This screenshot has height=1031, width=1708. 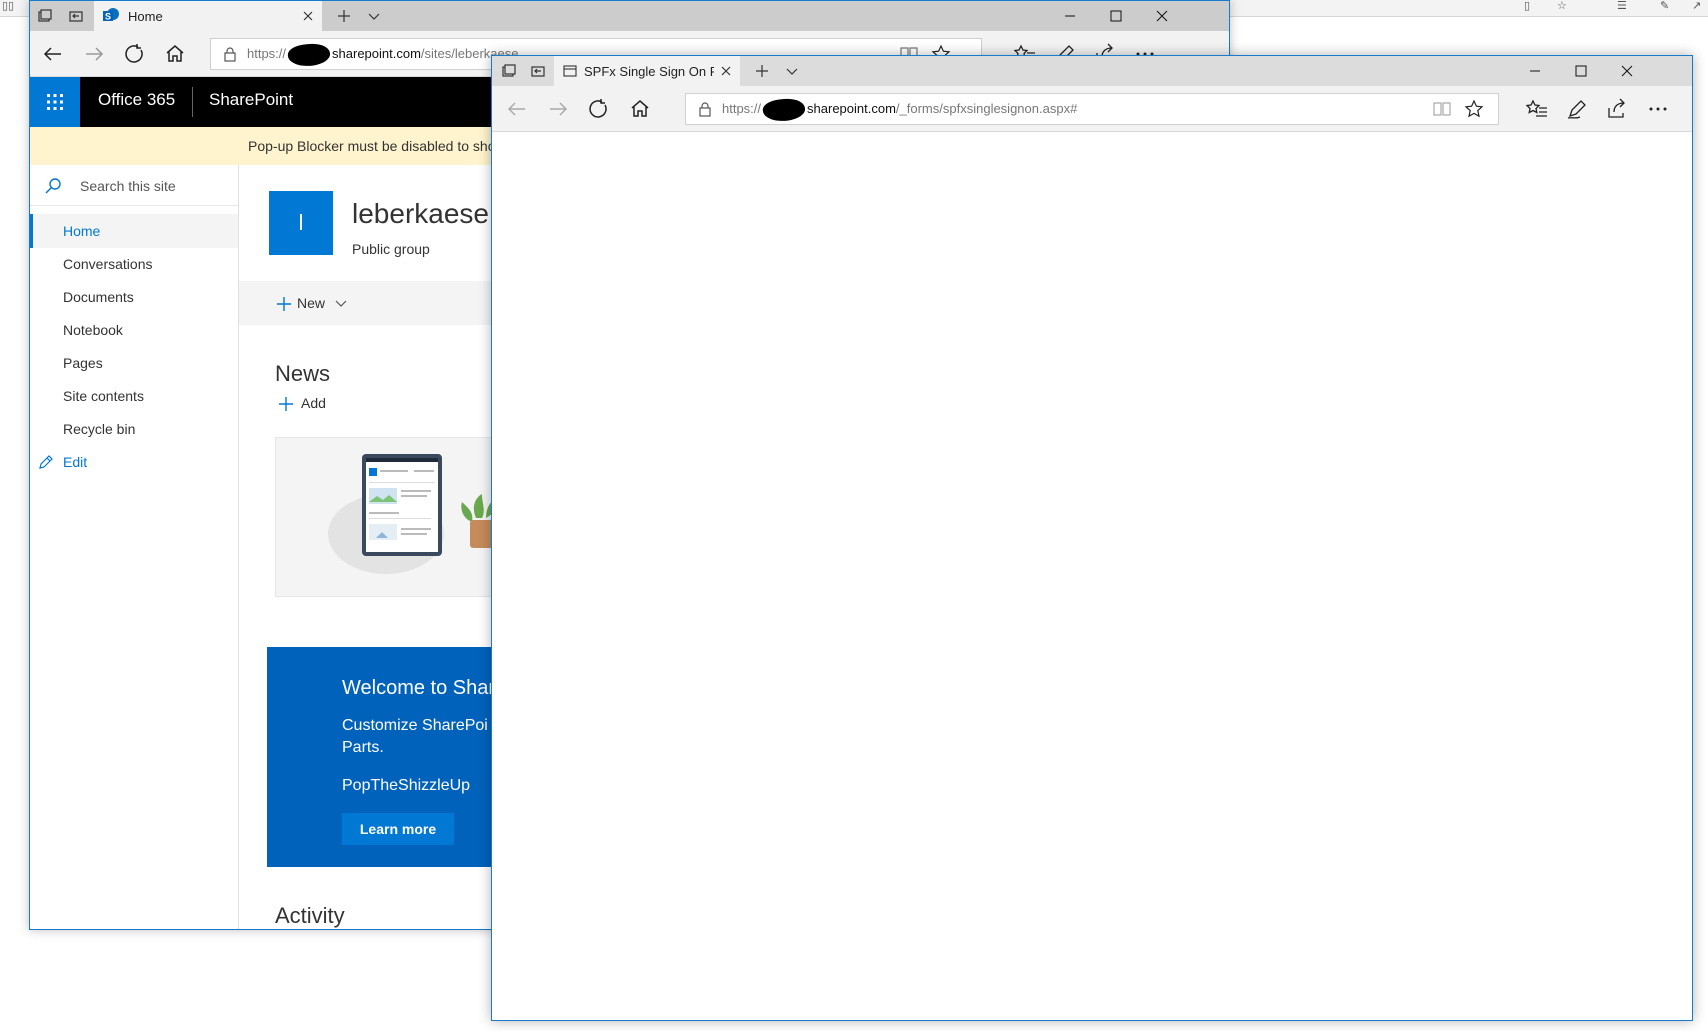 I want to click on nav-item-documents: Documents, so click(x=134, y=297).